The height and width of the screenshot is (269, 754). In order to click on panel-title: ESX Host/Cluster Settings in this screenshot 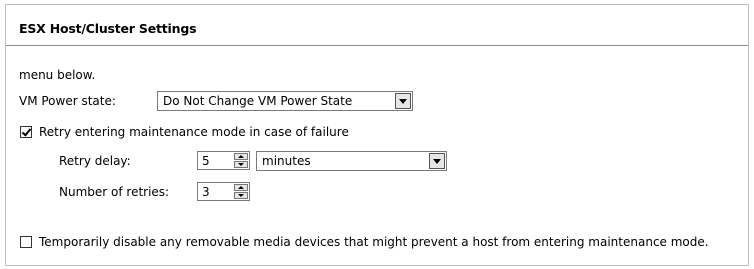, I will do `click(108, 28)`.